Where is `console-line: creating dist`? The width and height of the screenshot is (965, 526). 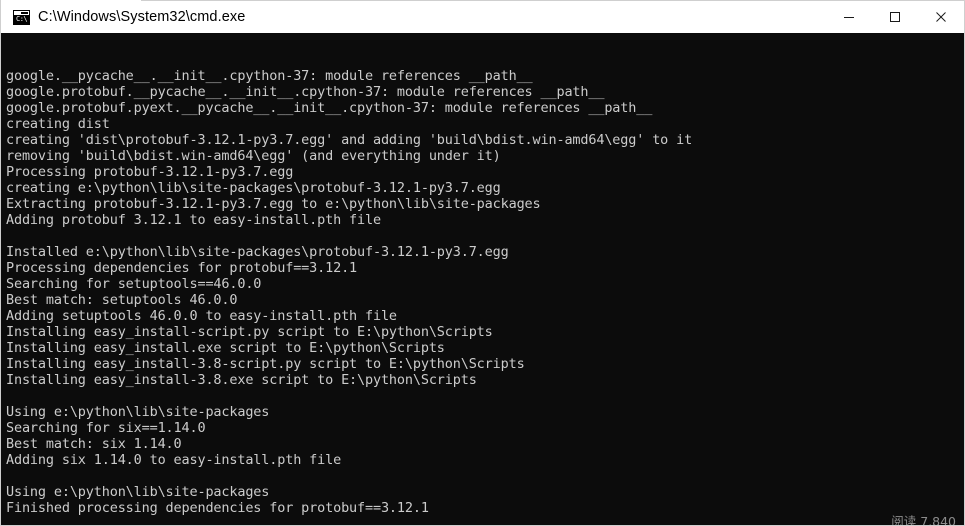
console-line: creating dist is located at coordinates (58, 124).